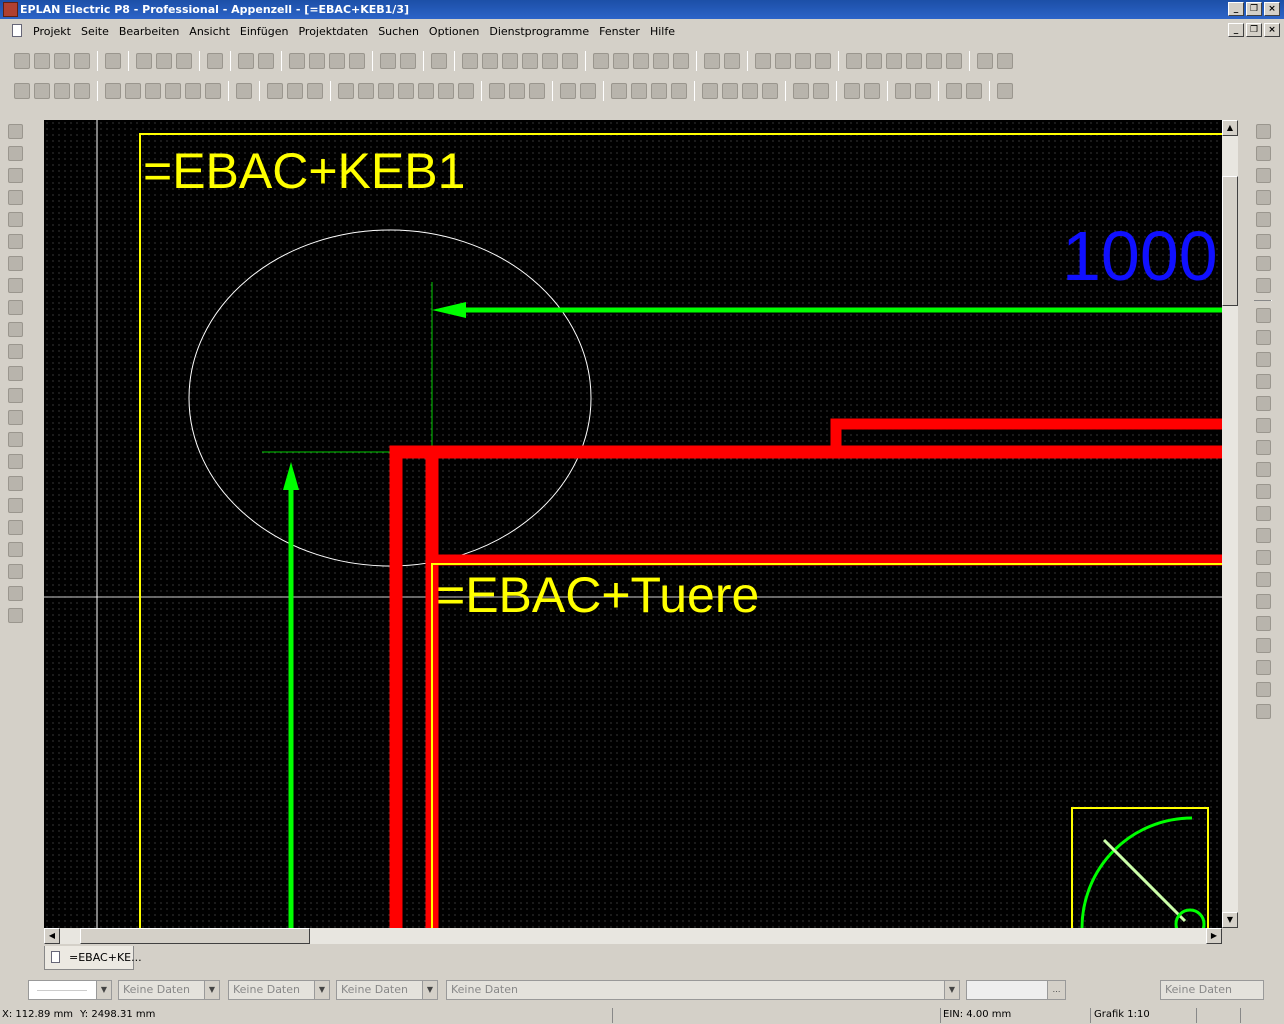 The height and width of the screenshot is (1024, 1284). What do you see at coordinates (639, 91) in the screenshot?
I see `corner-tr-icon` at bounding box center [639, 91].